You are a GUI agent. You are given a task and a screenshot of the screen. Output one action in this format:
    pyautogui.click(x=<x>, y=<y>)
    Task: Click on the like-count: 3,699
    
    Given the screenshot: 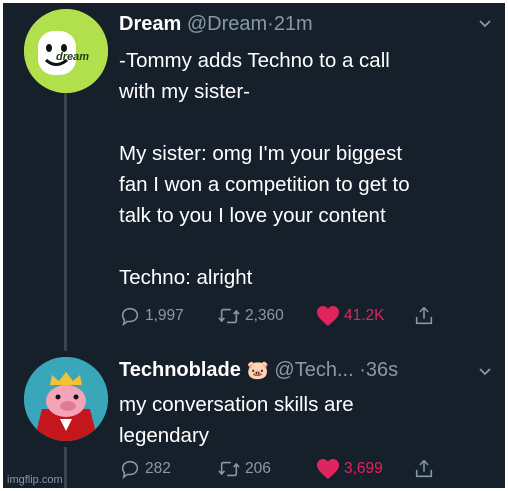 What is the action you would take?
    pyautogui.click(x=363, y=468)
    